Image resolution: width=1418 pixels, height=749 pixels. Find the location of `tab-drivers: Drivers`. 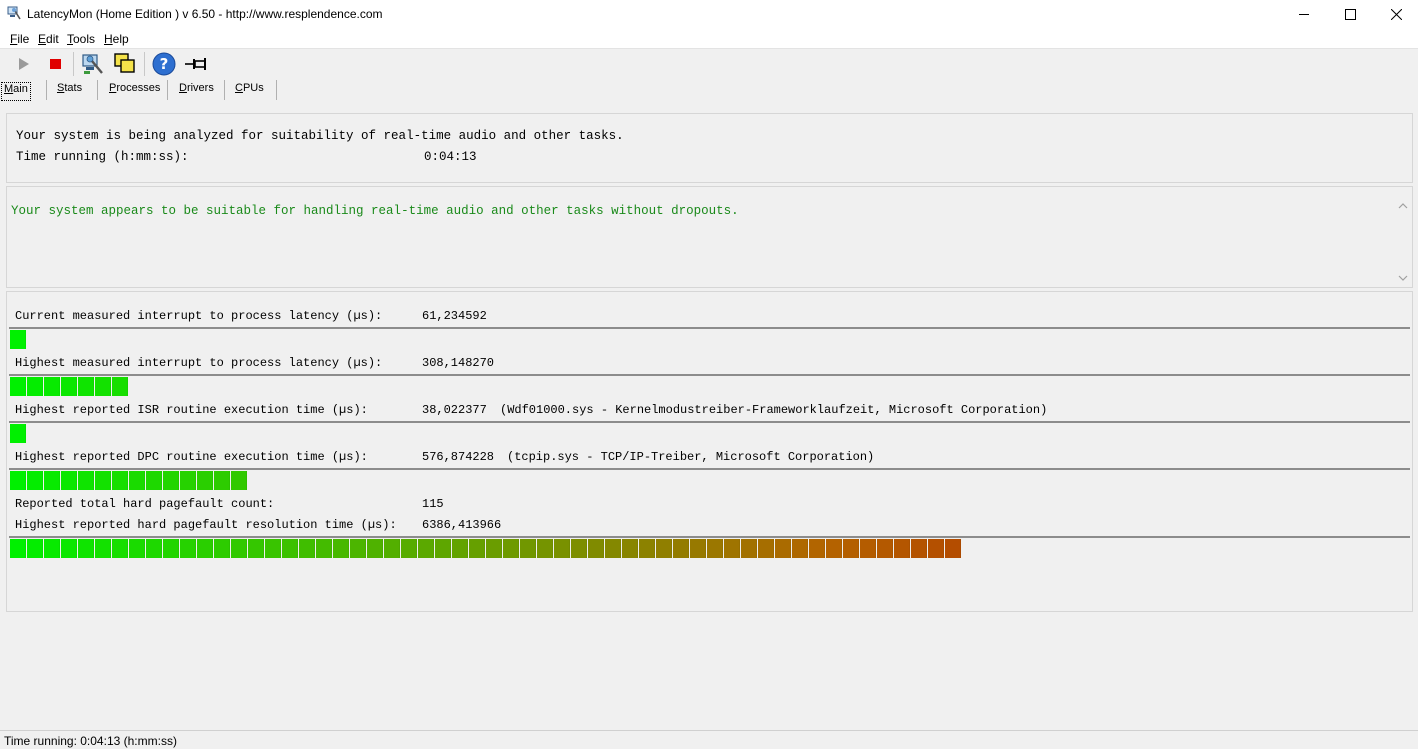

tab-drivers: Drivers is located at coordinates (196, 90).